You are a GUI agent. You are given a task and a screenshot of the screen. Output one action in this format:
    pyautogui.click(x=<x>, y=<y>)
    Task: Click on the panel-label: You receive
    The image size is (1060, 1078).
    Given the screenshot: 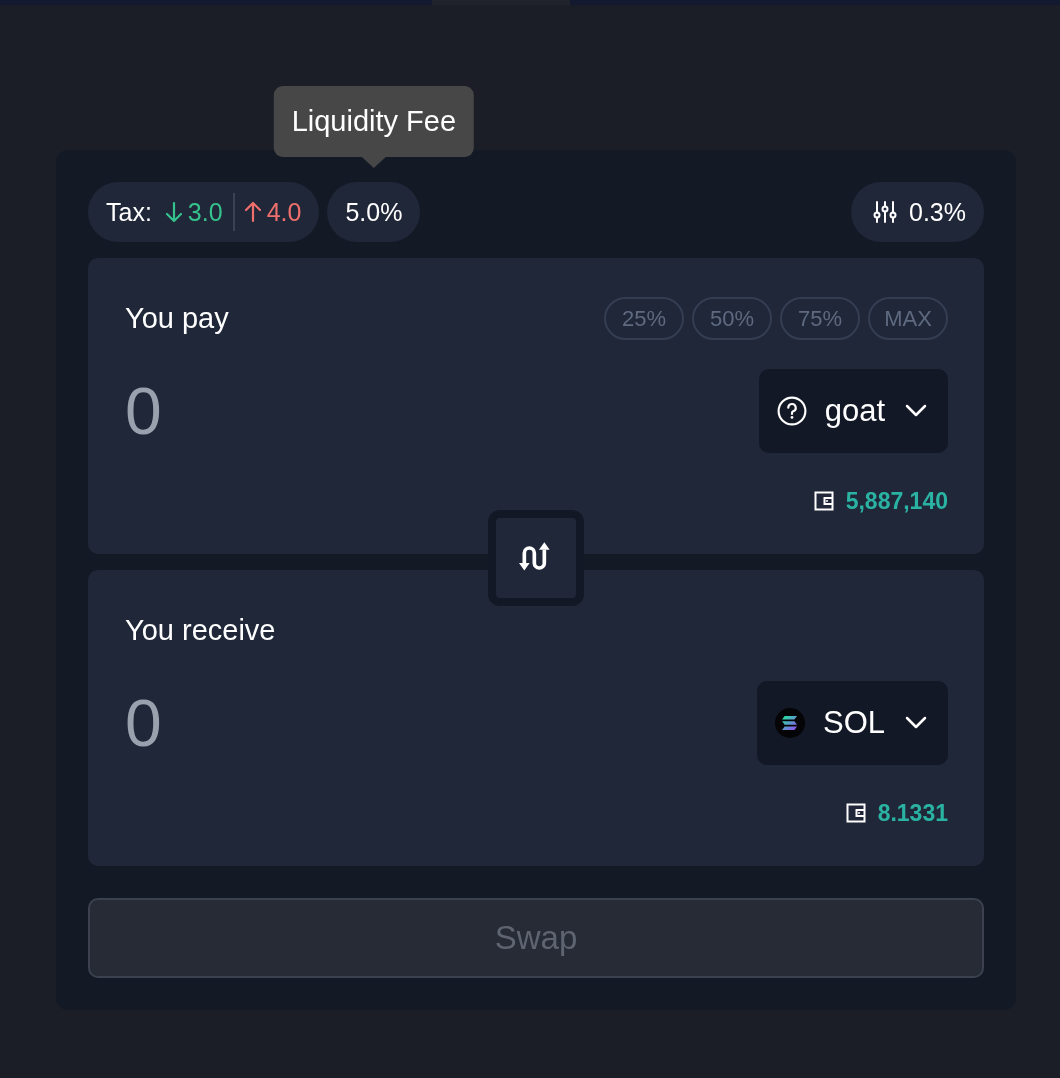 What is the action you would take?
    pyautogui.click(x=200, y=630)
    